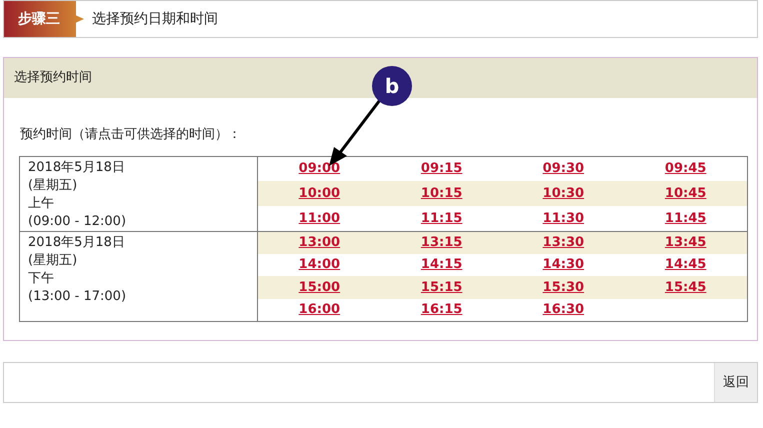 The width and height of the screenshot is (763, 428). Describe the element at coordinates (563, 264) in the screenshot. I see `time-slot-link: 14:30` at that location.